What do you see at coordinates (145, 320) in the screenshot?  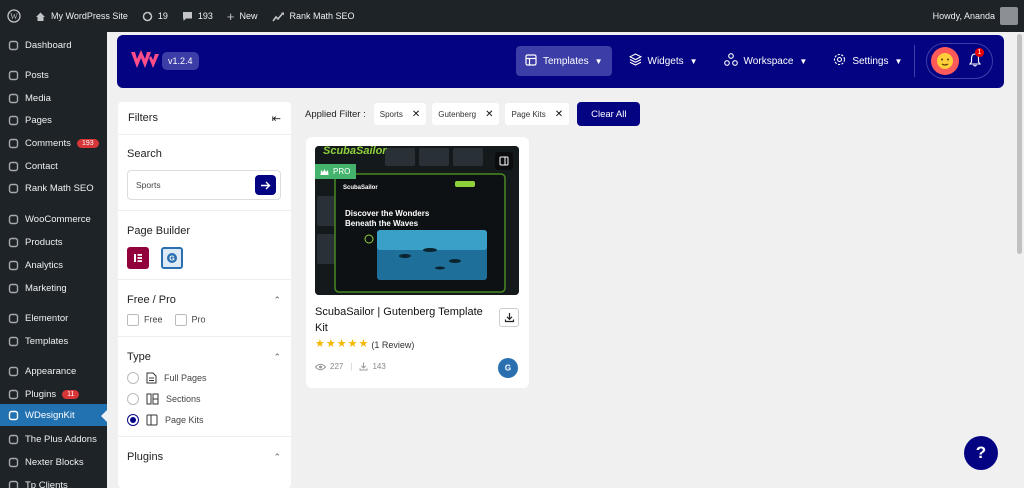 I see `free-checkbox: Free` at bounding box center [145, 320].